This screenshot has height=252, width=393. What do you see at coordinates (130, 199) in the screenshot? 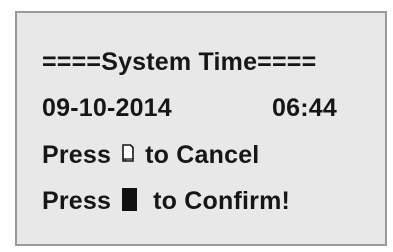
I see `solid-square-icon` at bounding box center [130, 199].